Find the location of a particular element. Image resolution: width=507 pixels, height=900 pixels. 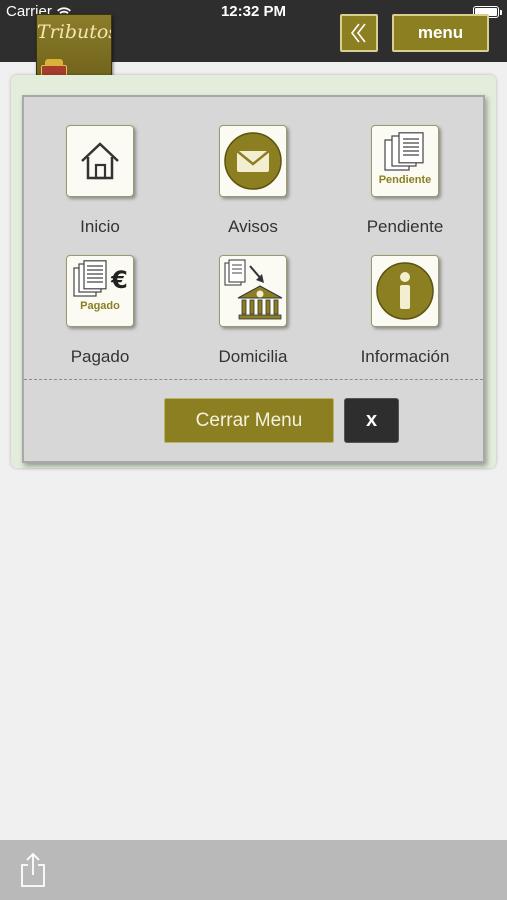

menu-item-label: Domicilia is located at coordinates (253, 356).